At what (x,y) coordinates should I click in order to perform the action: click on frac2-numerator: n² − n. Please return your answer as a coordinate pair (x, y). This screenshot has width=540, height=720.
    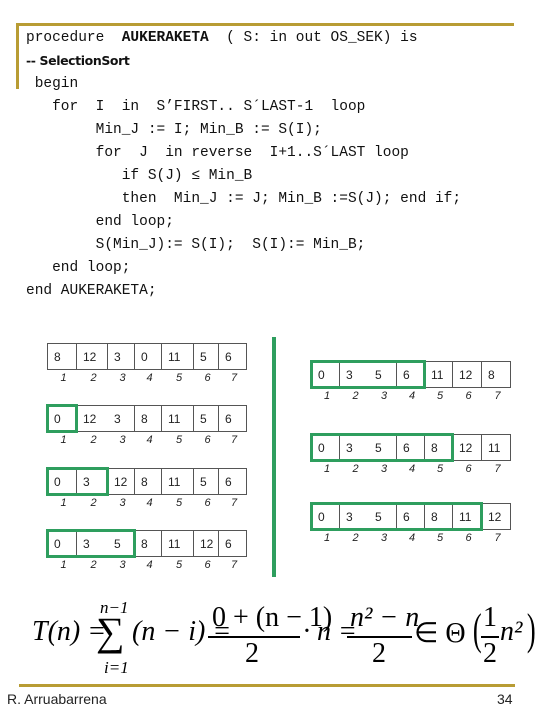
    Looking at the image, I should click on (385, 617).